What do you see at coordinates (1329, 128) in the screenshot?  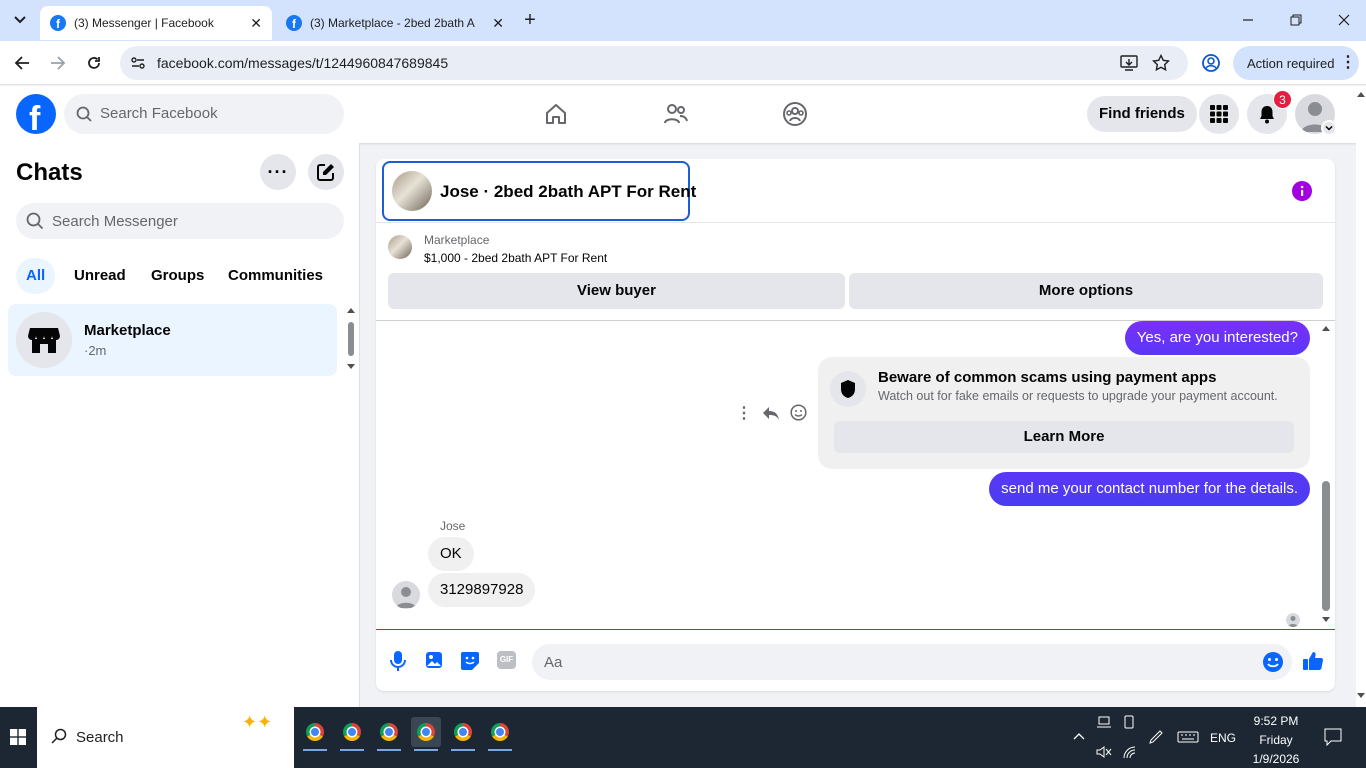 I see `account-menu-chevron` at bounding box center [1329, 128].